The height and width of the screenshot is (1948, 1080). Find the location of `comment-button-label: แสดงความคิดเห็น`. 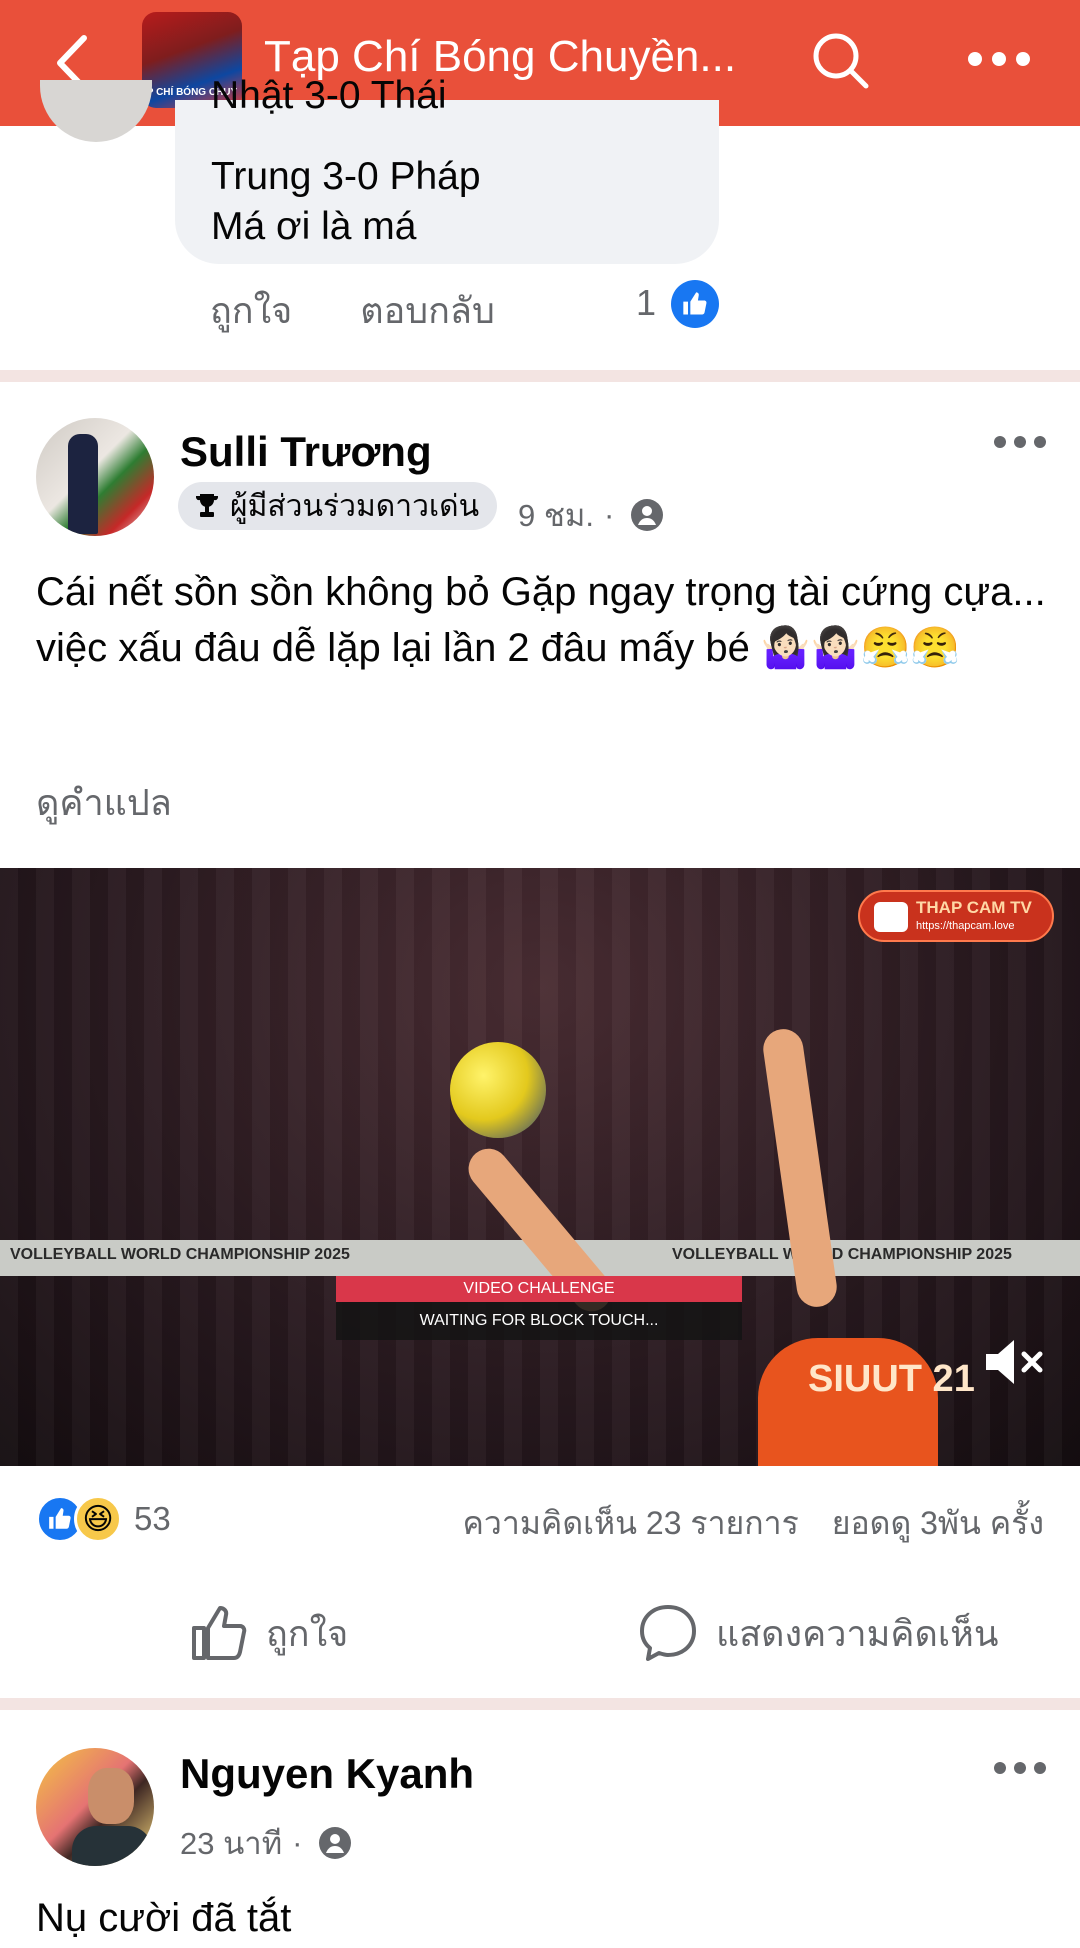

comment-button-label: แสดงความคิดเห็น is located at coordinates (857, 1633).